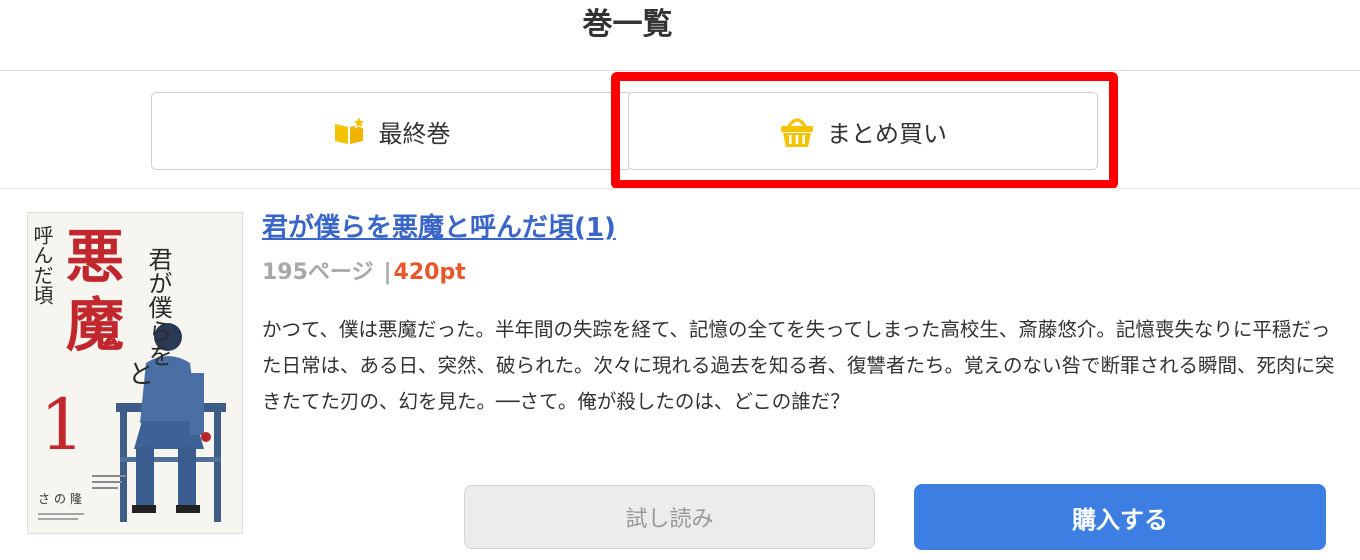 This screenshot has height=560, width=1360. I want to click on bulk-purchase-label: まとめ買い, so click(887, 133).